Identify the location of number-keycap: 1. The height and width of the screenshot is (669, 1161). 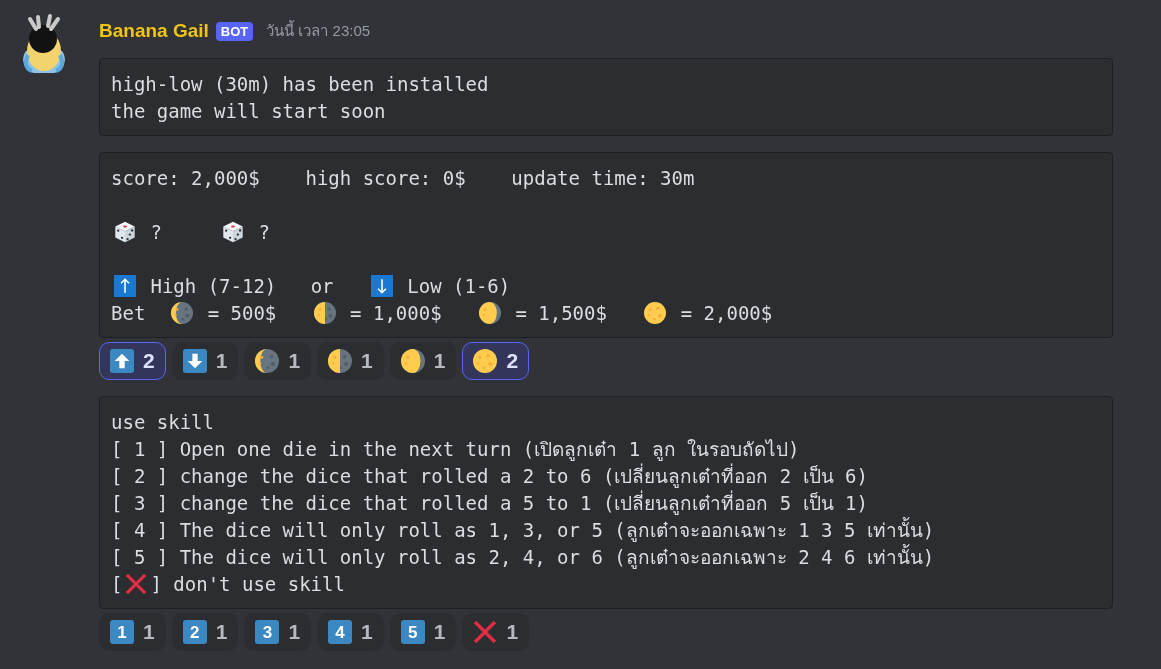
(122, 632).